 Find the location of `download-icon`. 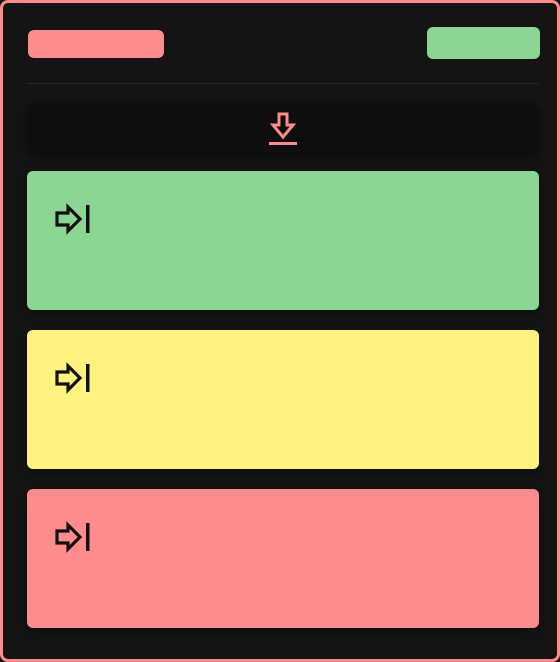

download-icon is located at coordinates (283, 128).